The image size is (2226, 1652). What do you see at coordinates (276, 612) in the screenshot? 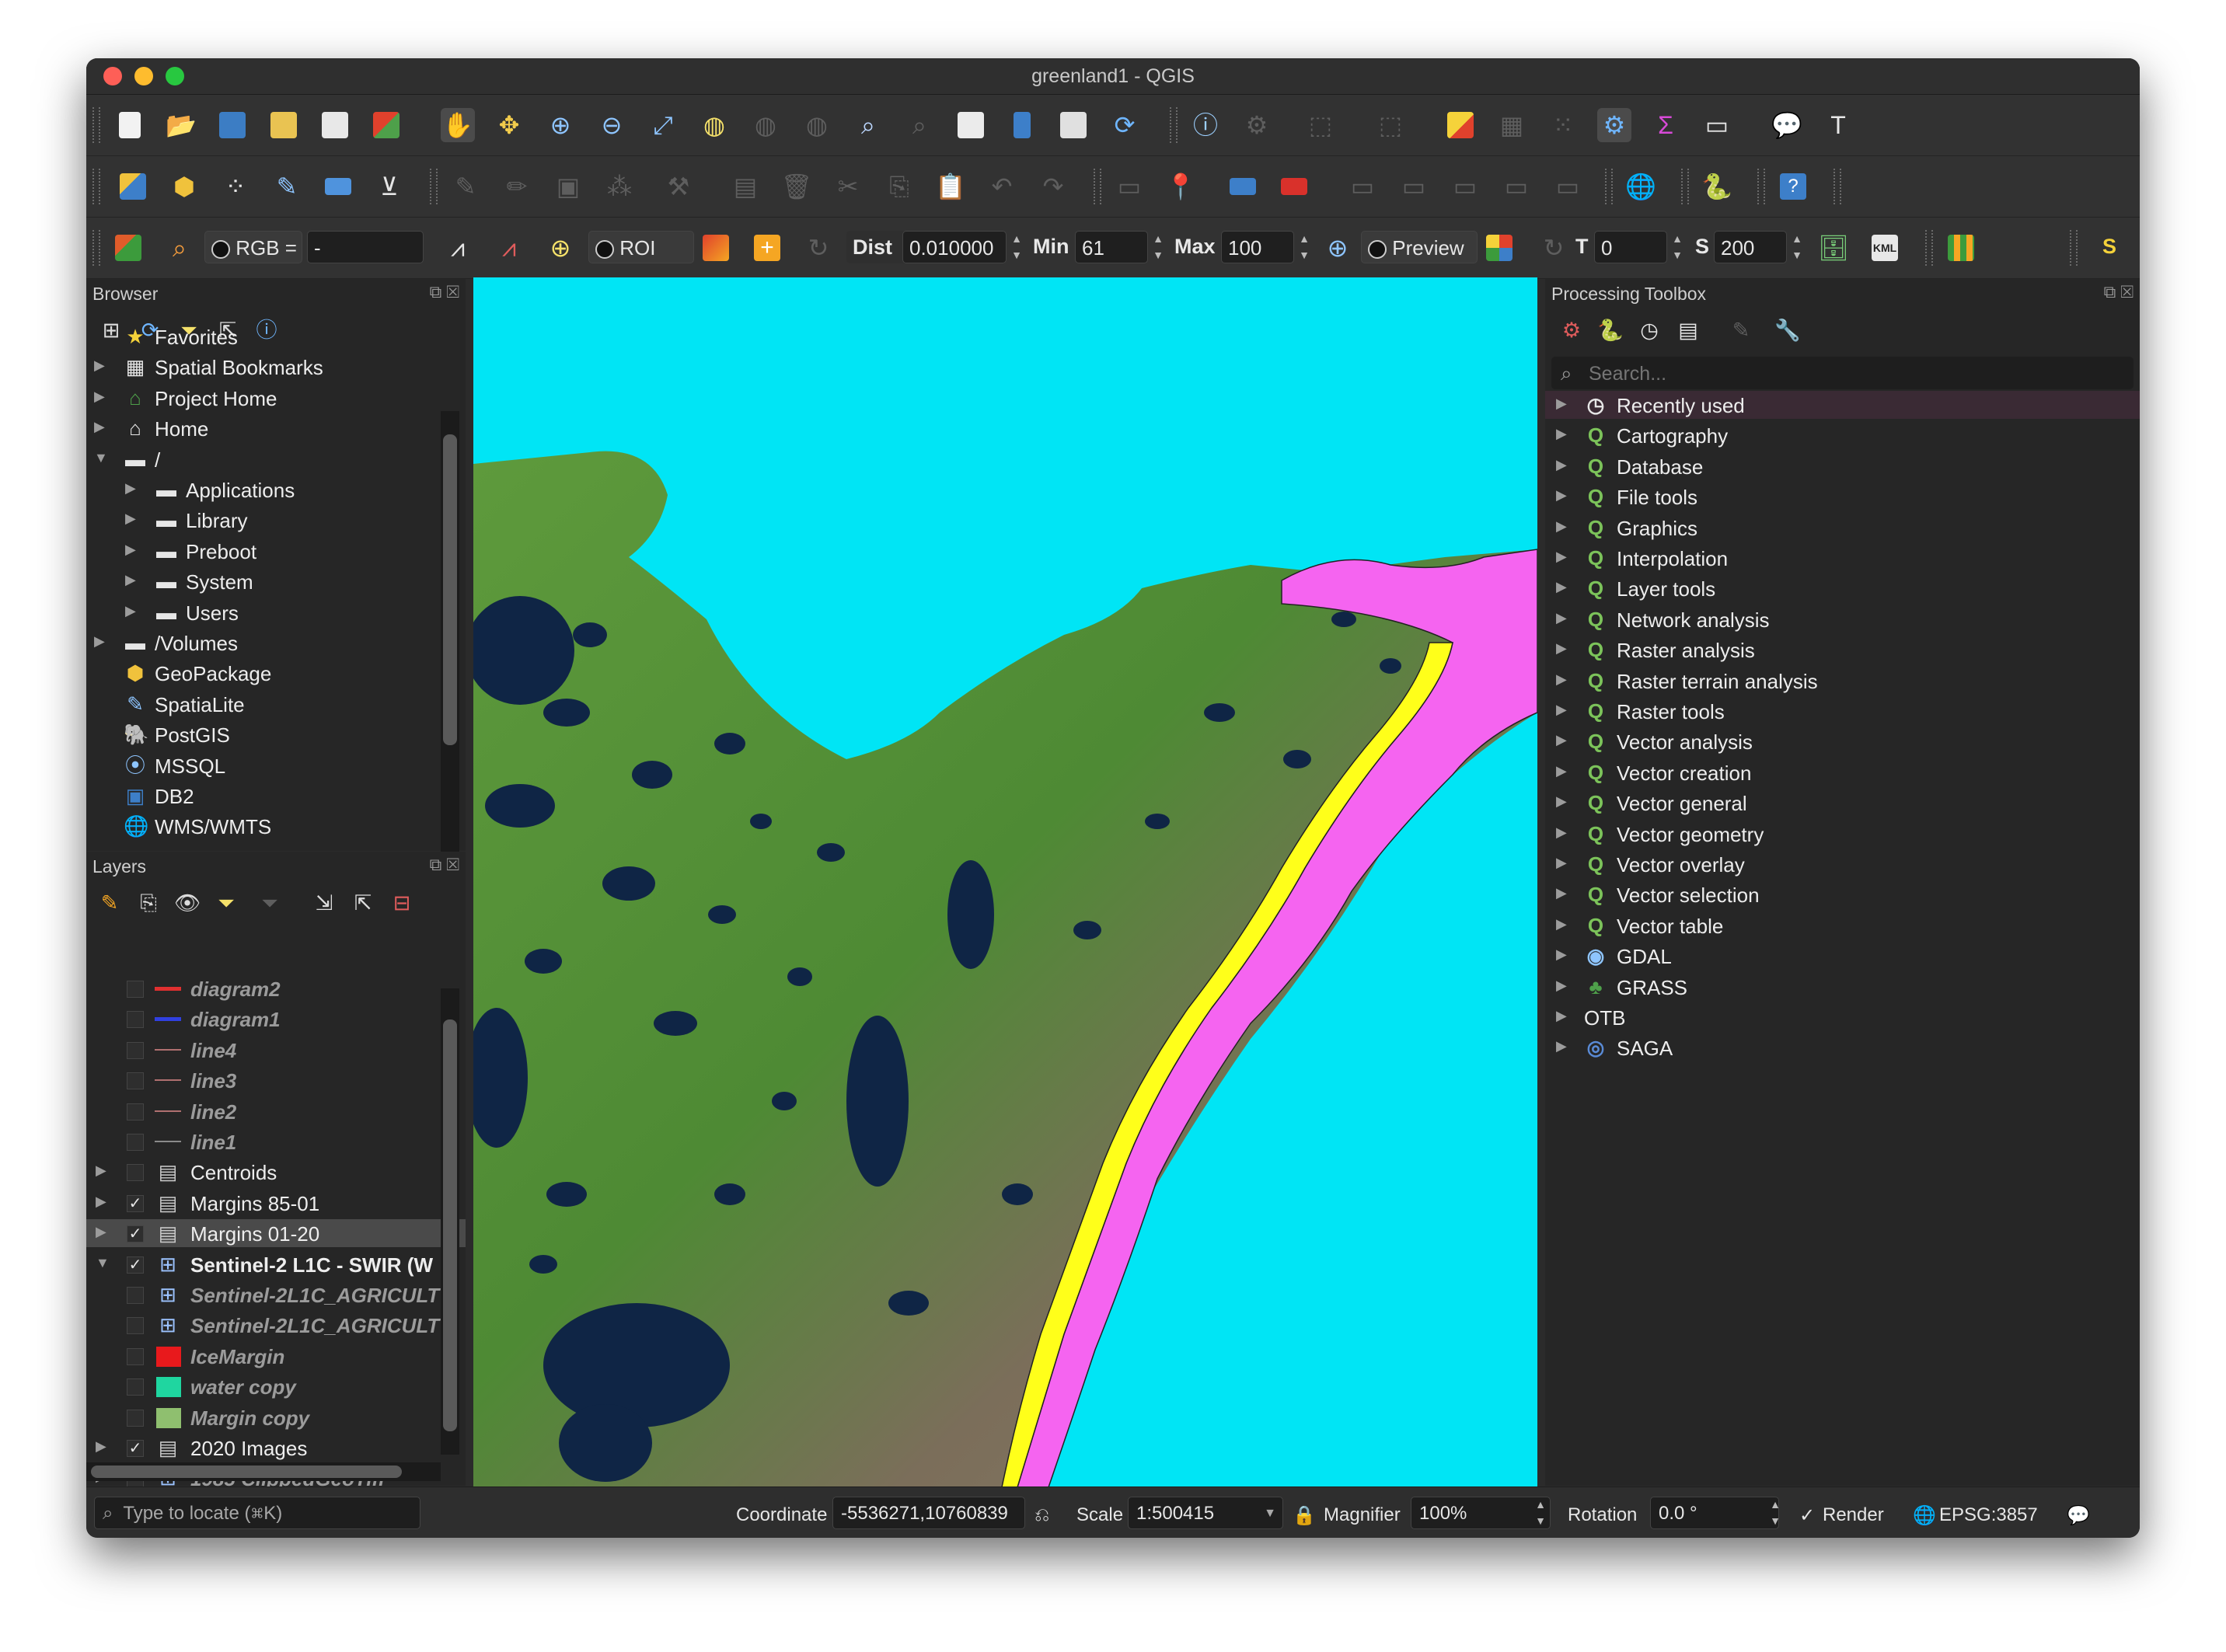
I see `browser-item: ▶ ▬ Users` at bounding box center [276, 612].